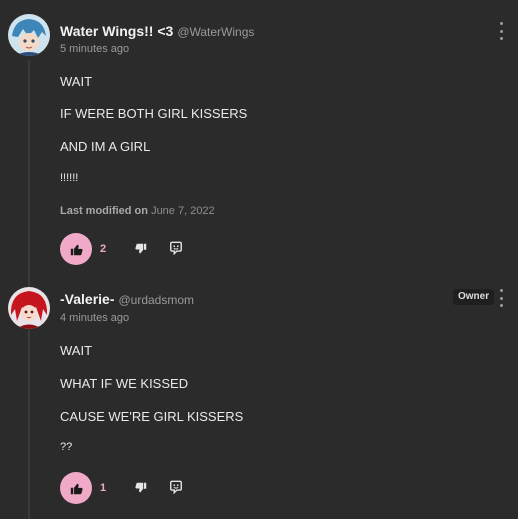 This screenshot has width=518, height=519. What do you see at coordinates (183, 211) in the screenshot?
I see `last-modified-date: June 7, 2022` at bounding box center [183, 211].